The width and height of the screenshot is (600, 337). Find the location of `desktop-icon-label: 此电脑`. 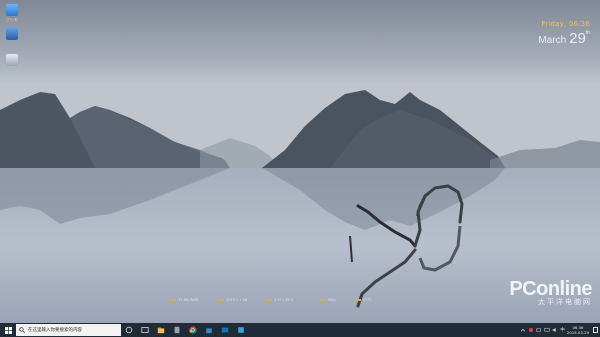

desktop-icon-label: 此电脑 is located at coordinates (12, 19).